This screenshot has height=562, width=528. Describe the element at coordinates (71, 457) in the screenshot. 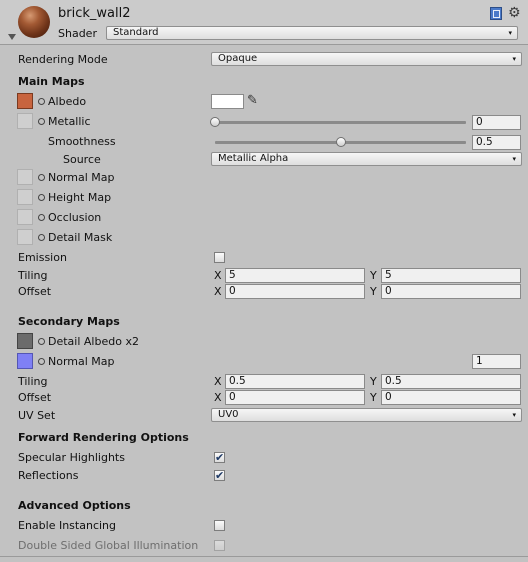

I see `specular-highlights-label: Specular Highlights` at that location.